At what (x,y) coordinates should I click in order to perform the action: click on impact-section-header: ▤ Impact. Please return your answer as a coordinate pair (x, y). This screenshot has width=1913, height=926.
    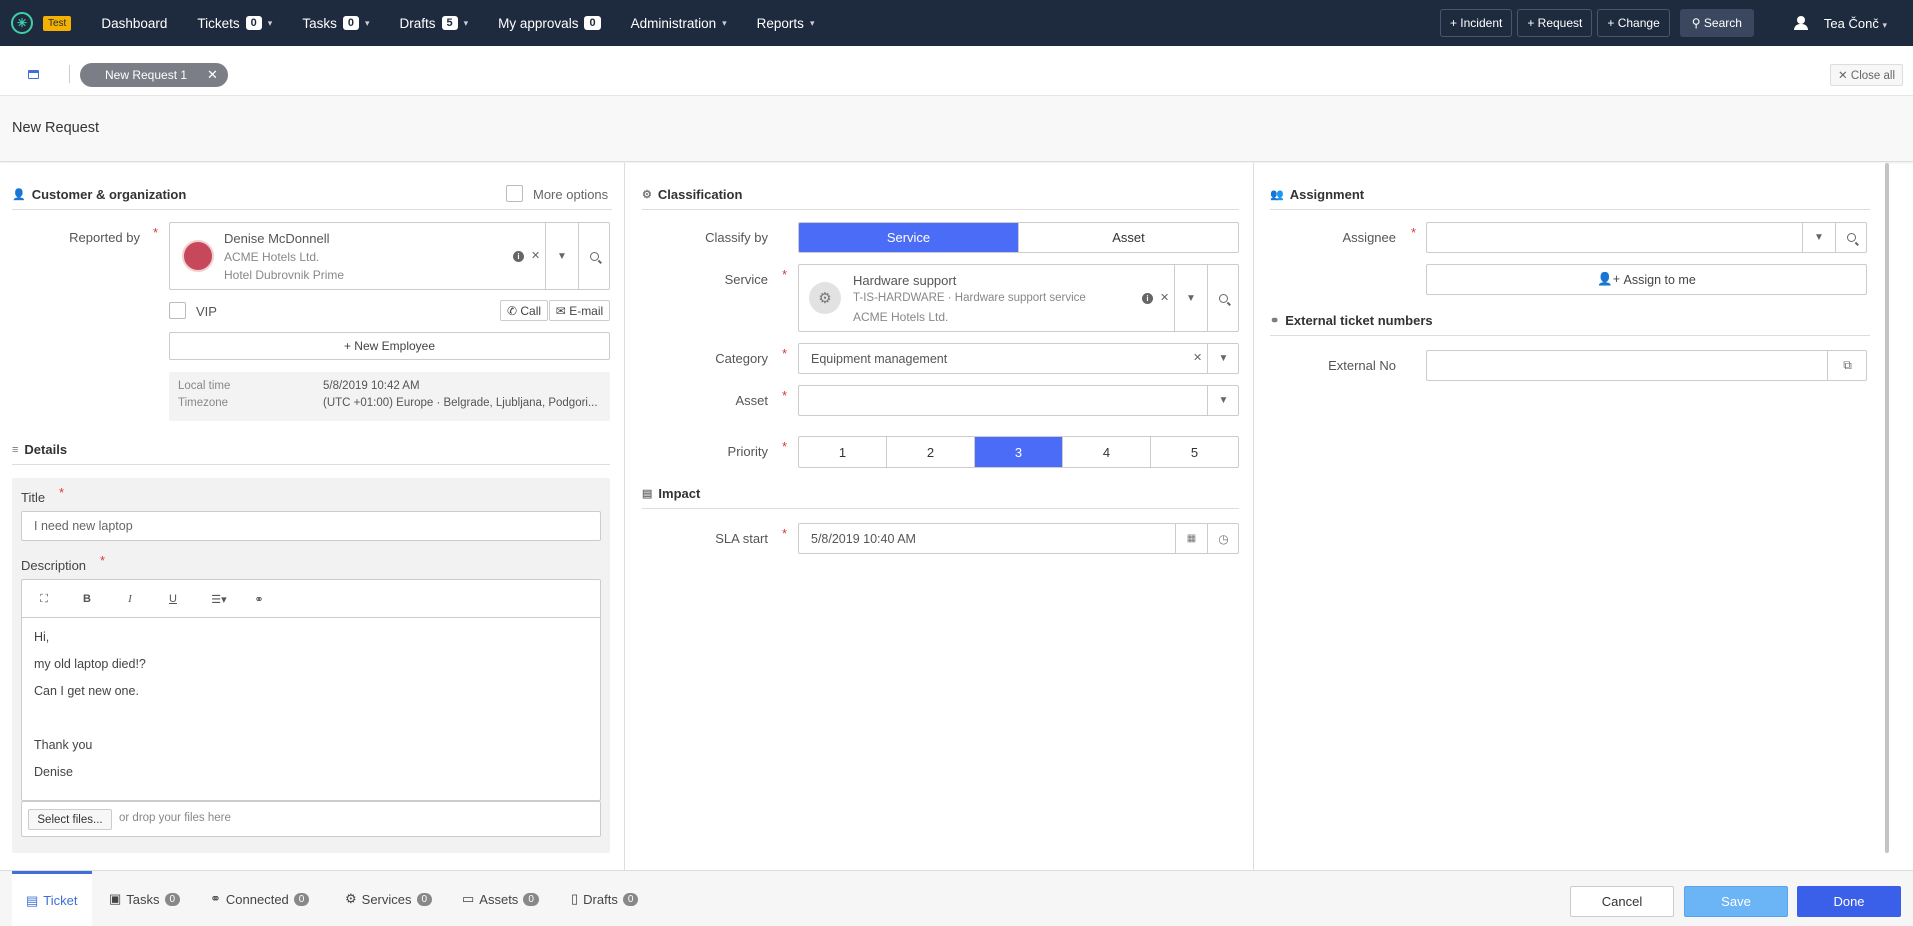
    Looking at the image, I should click on (940, 494).